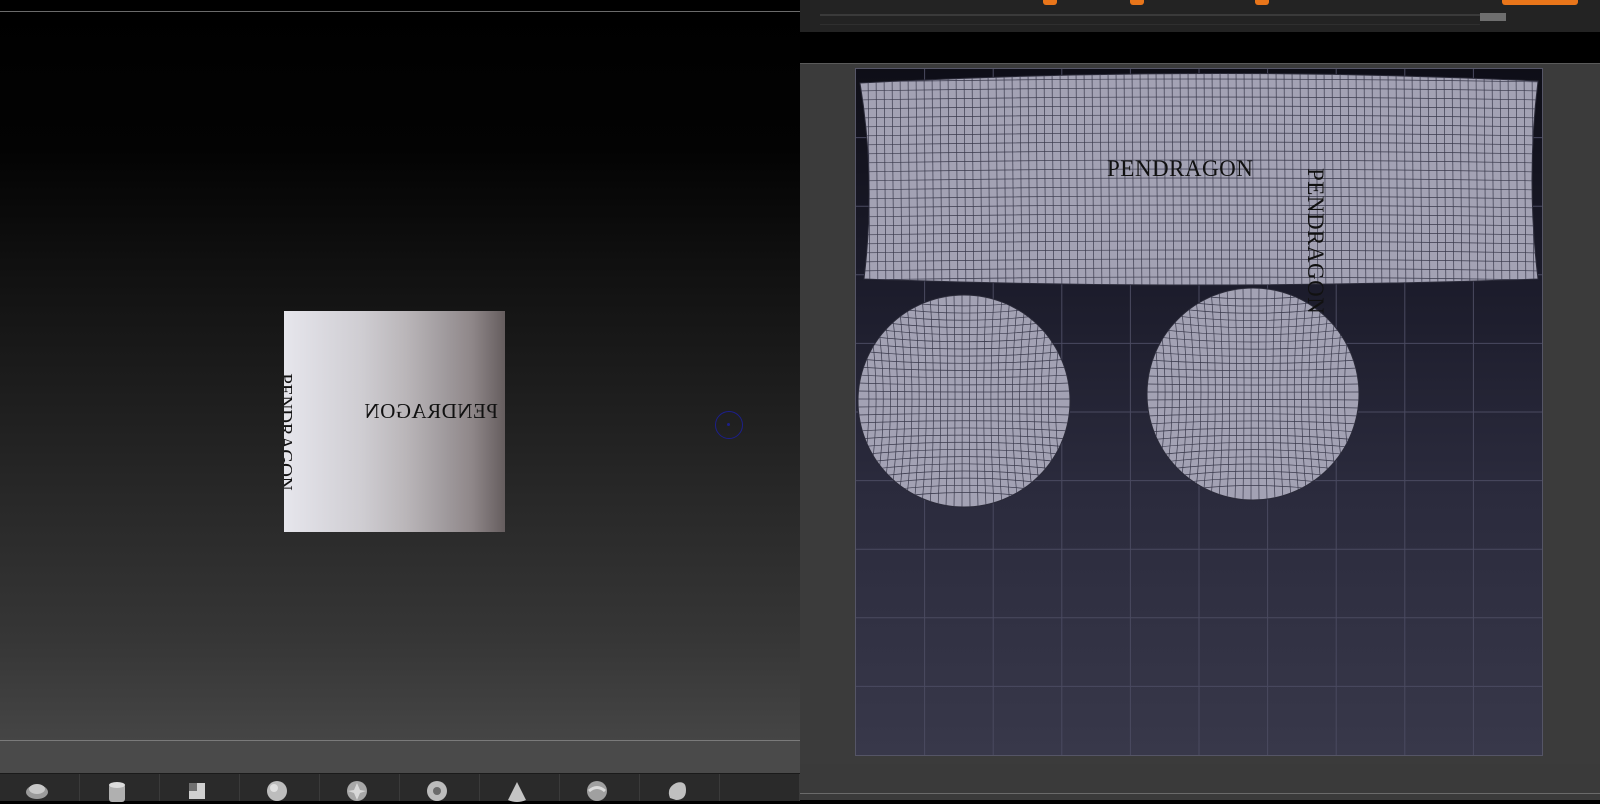 The height and width of the screenshot is (804, 1600). Describe the element at coordinates (1493, 17) in the screenshot. I see `toolbar-toggle` at that location.